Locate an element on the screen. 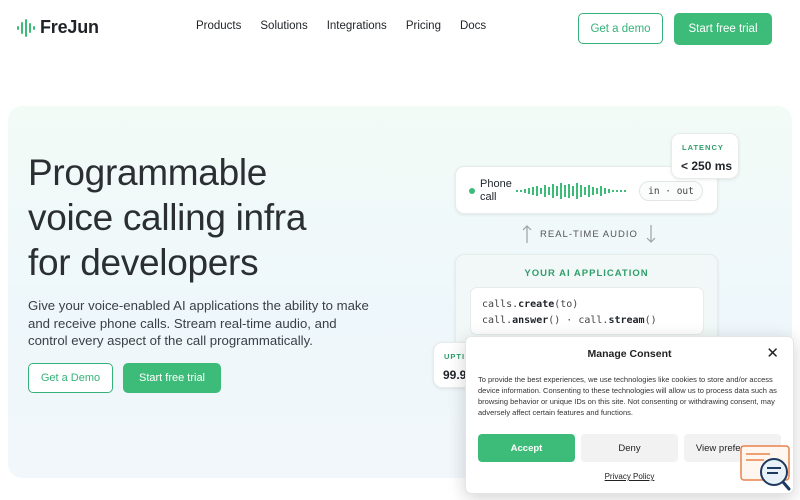  nav-link-integrations: Integrations is located at coordinates (357, 26).